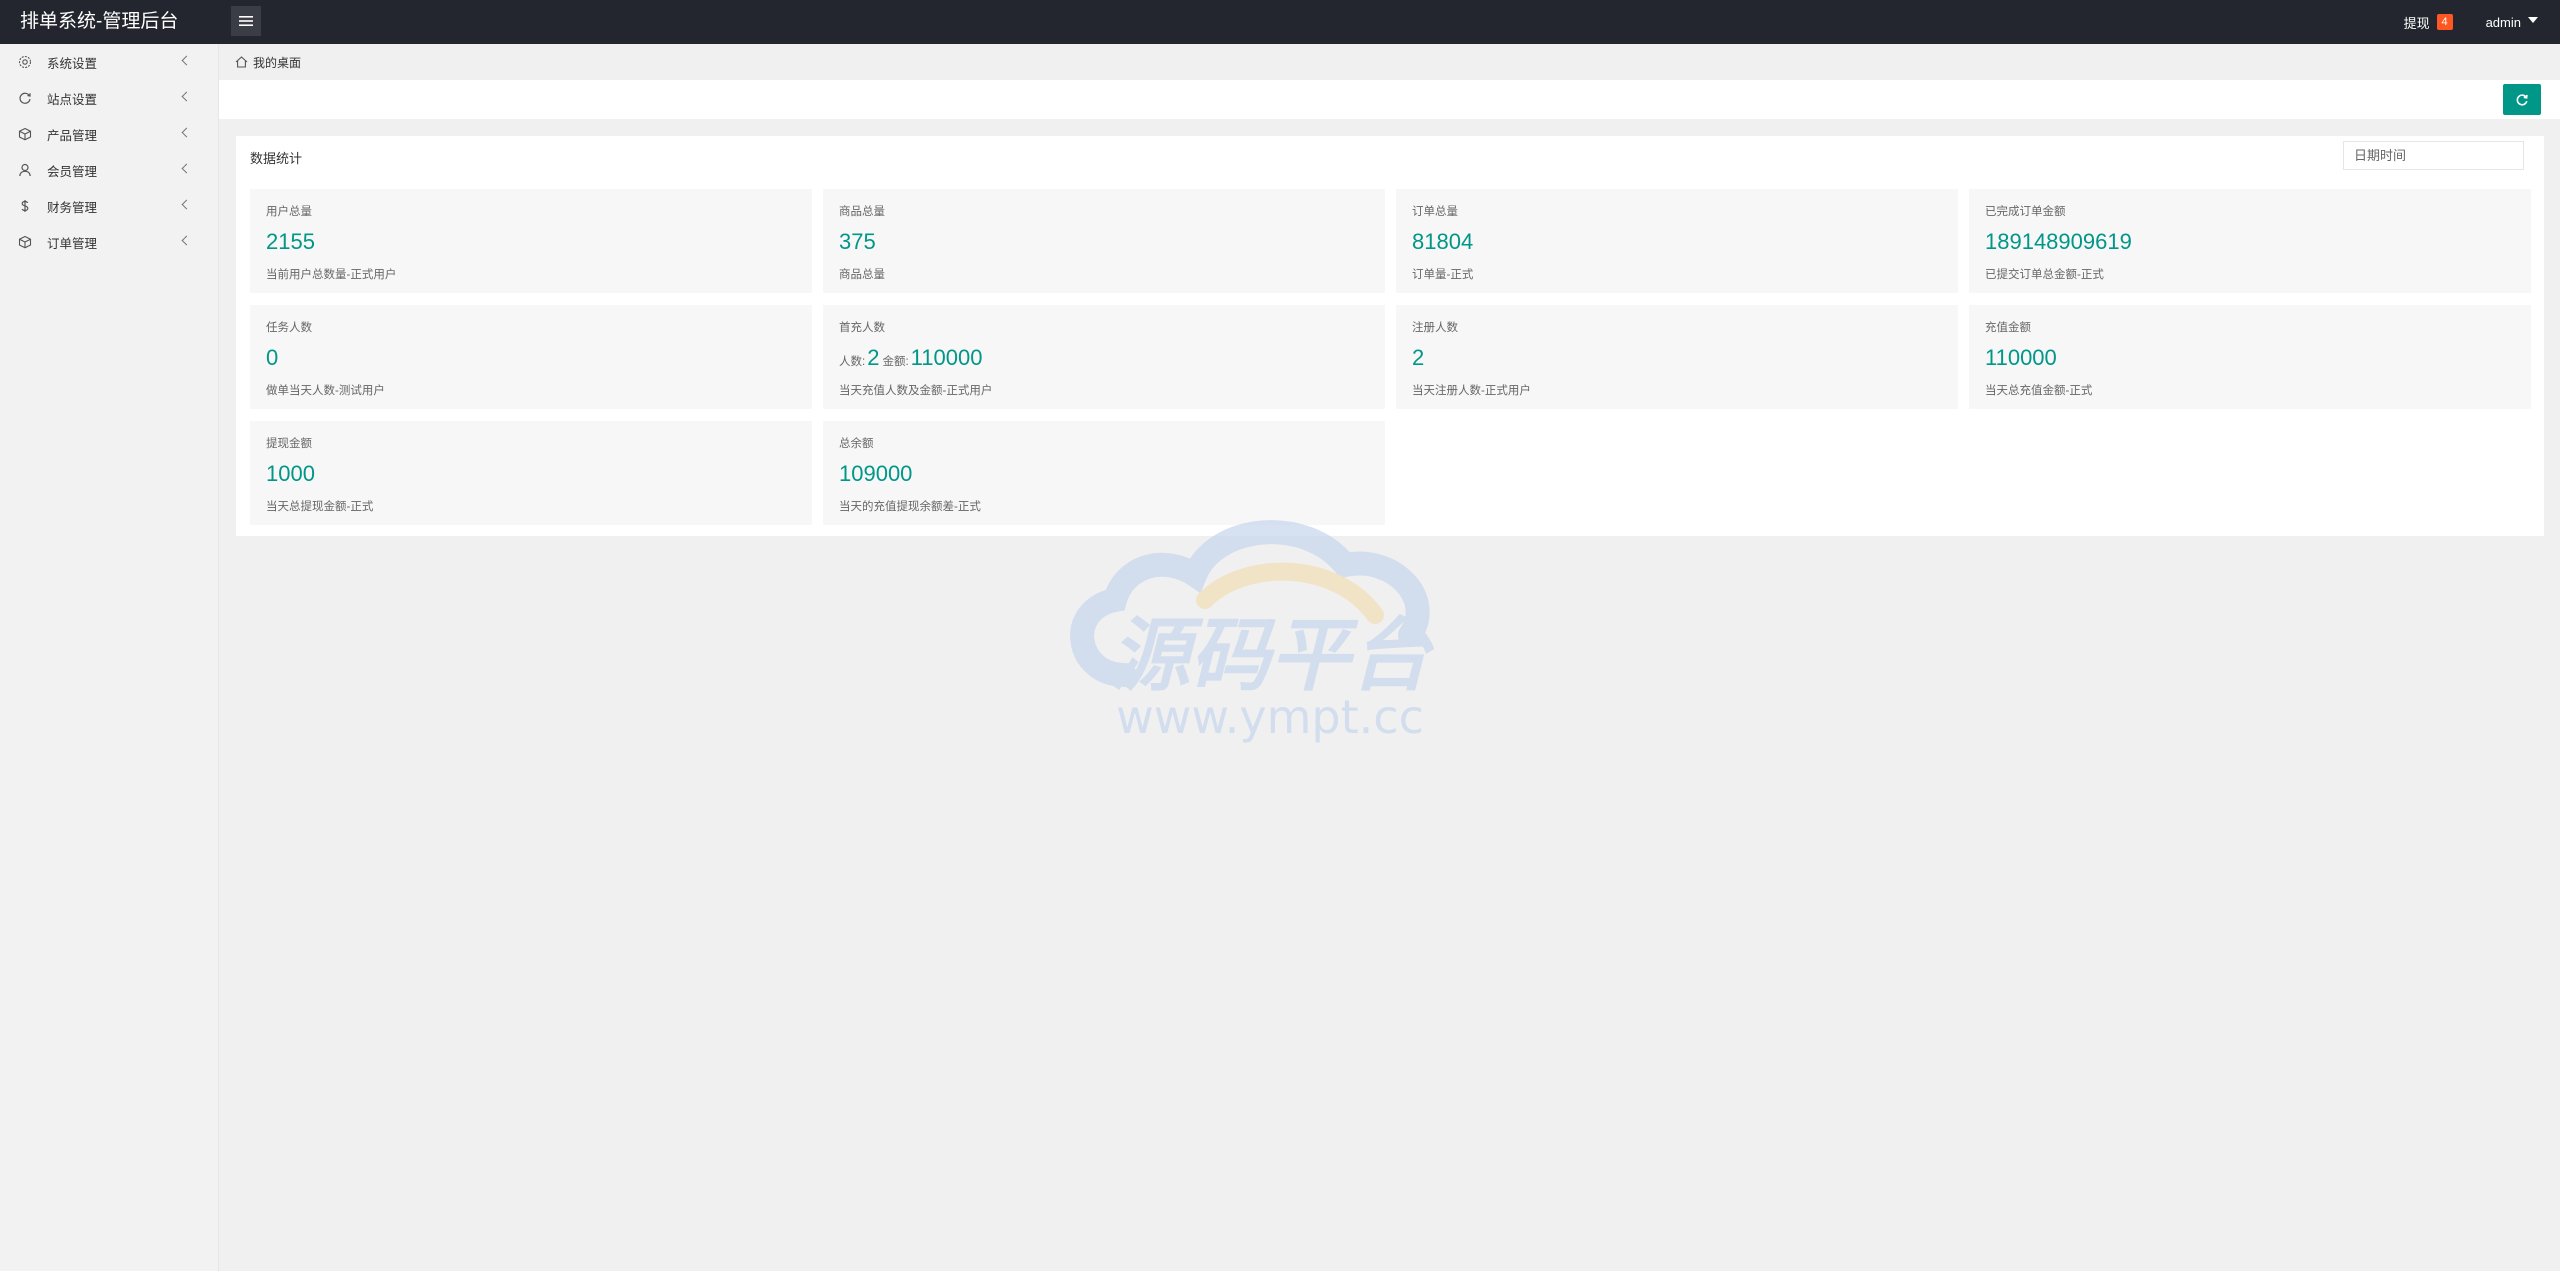 The height and width of the screenshot is (1271, 2560). What do you see at coordinates (1104, 357) in the screenshot?
I see `stat-card-first-recharge: 首充人数 人数: 2 金额: 110000 当天充值人数及金额-正式用户` at bounding box center [1104, 357].